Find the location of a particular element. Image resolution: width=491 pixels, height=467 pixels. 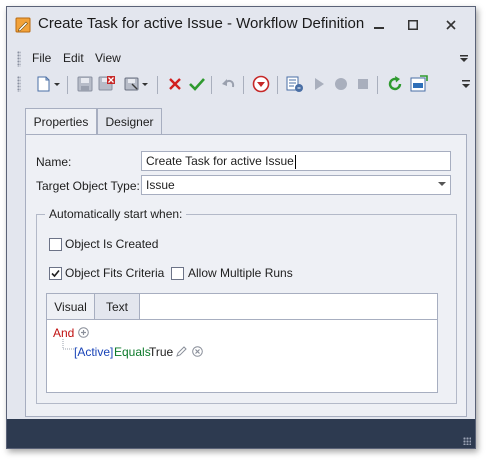

close-icon is located at coordinates (451, 25).